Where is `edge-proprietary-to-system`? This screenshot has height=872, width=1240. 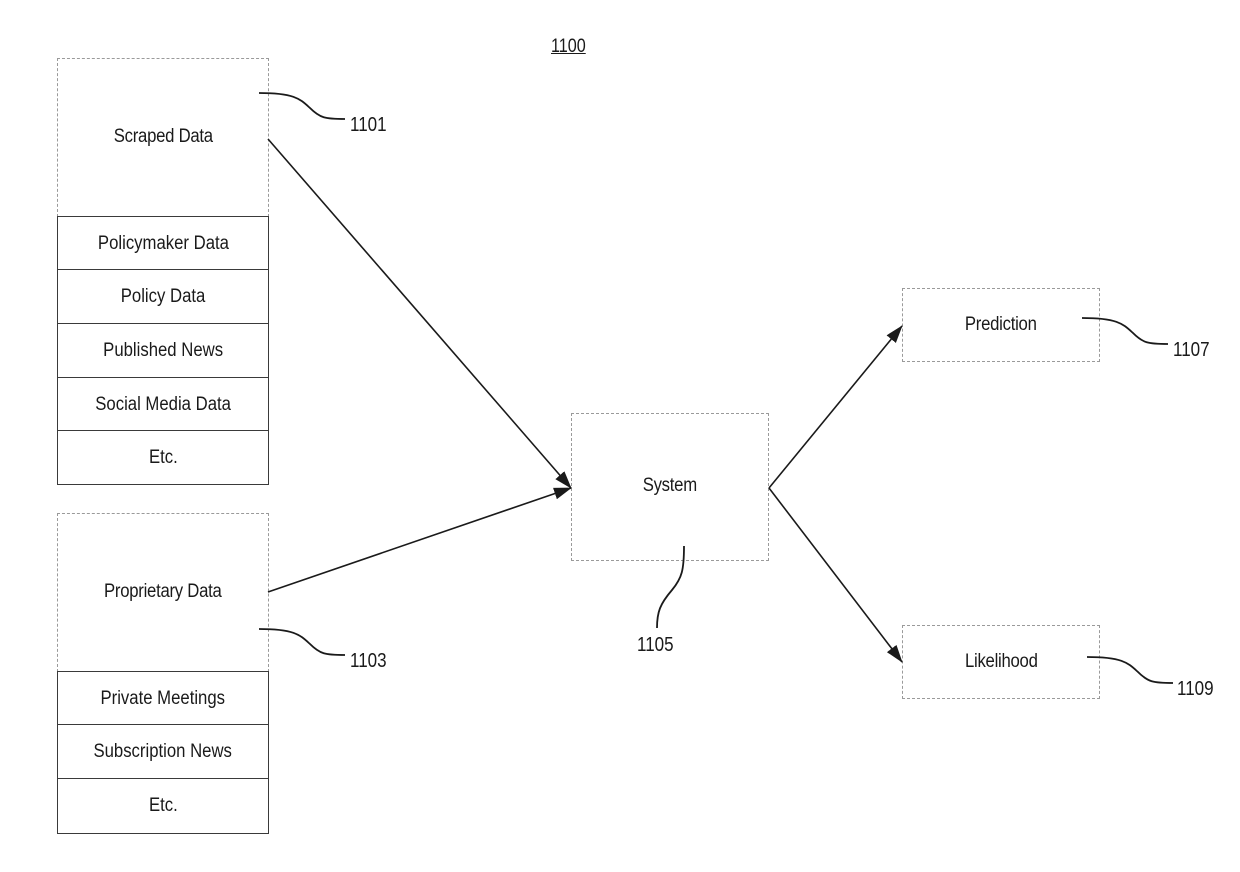 edge-proprietary-to-system is located at coordinates (419, 540).